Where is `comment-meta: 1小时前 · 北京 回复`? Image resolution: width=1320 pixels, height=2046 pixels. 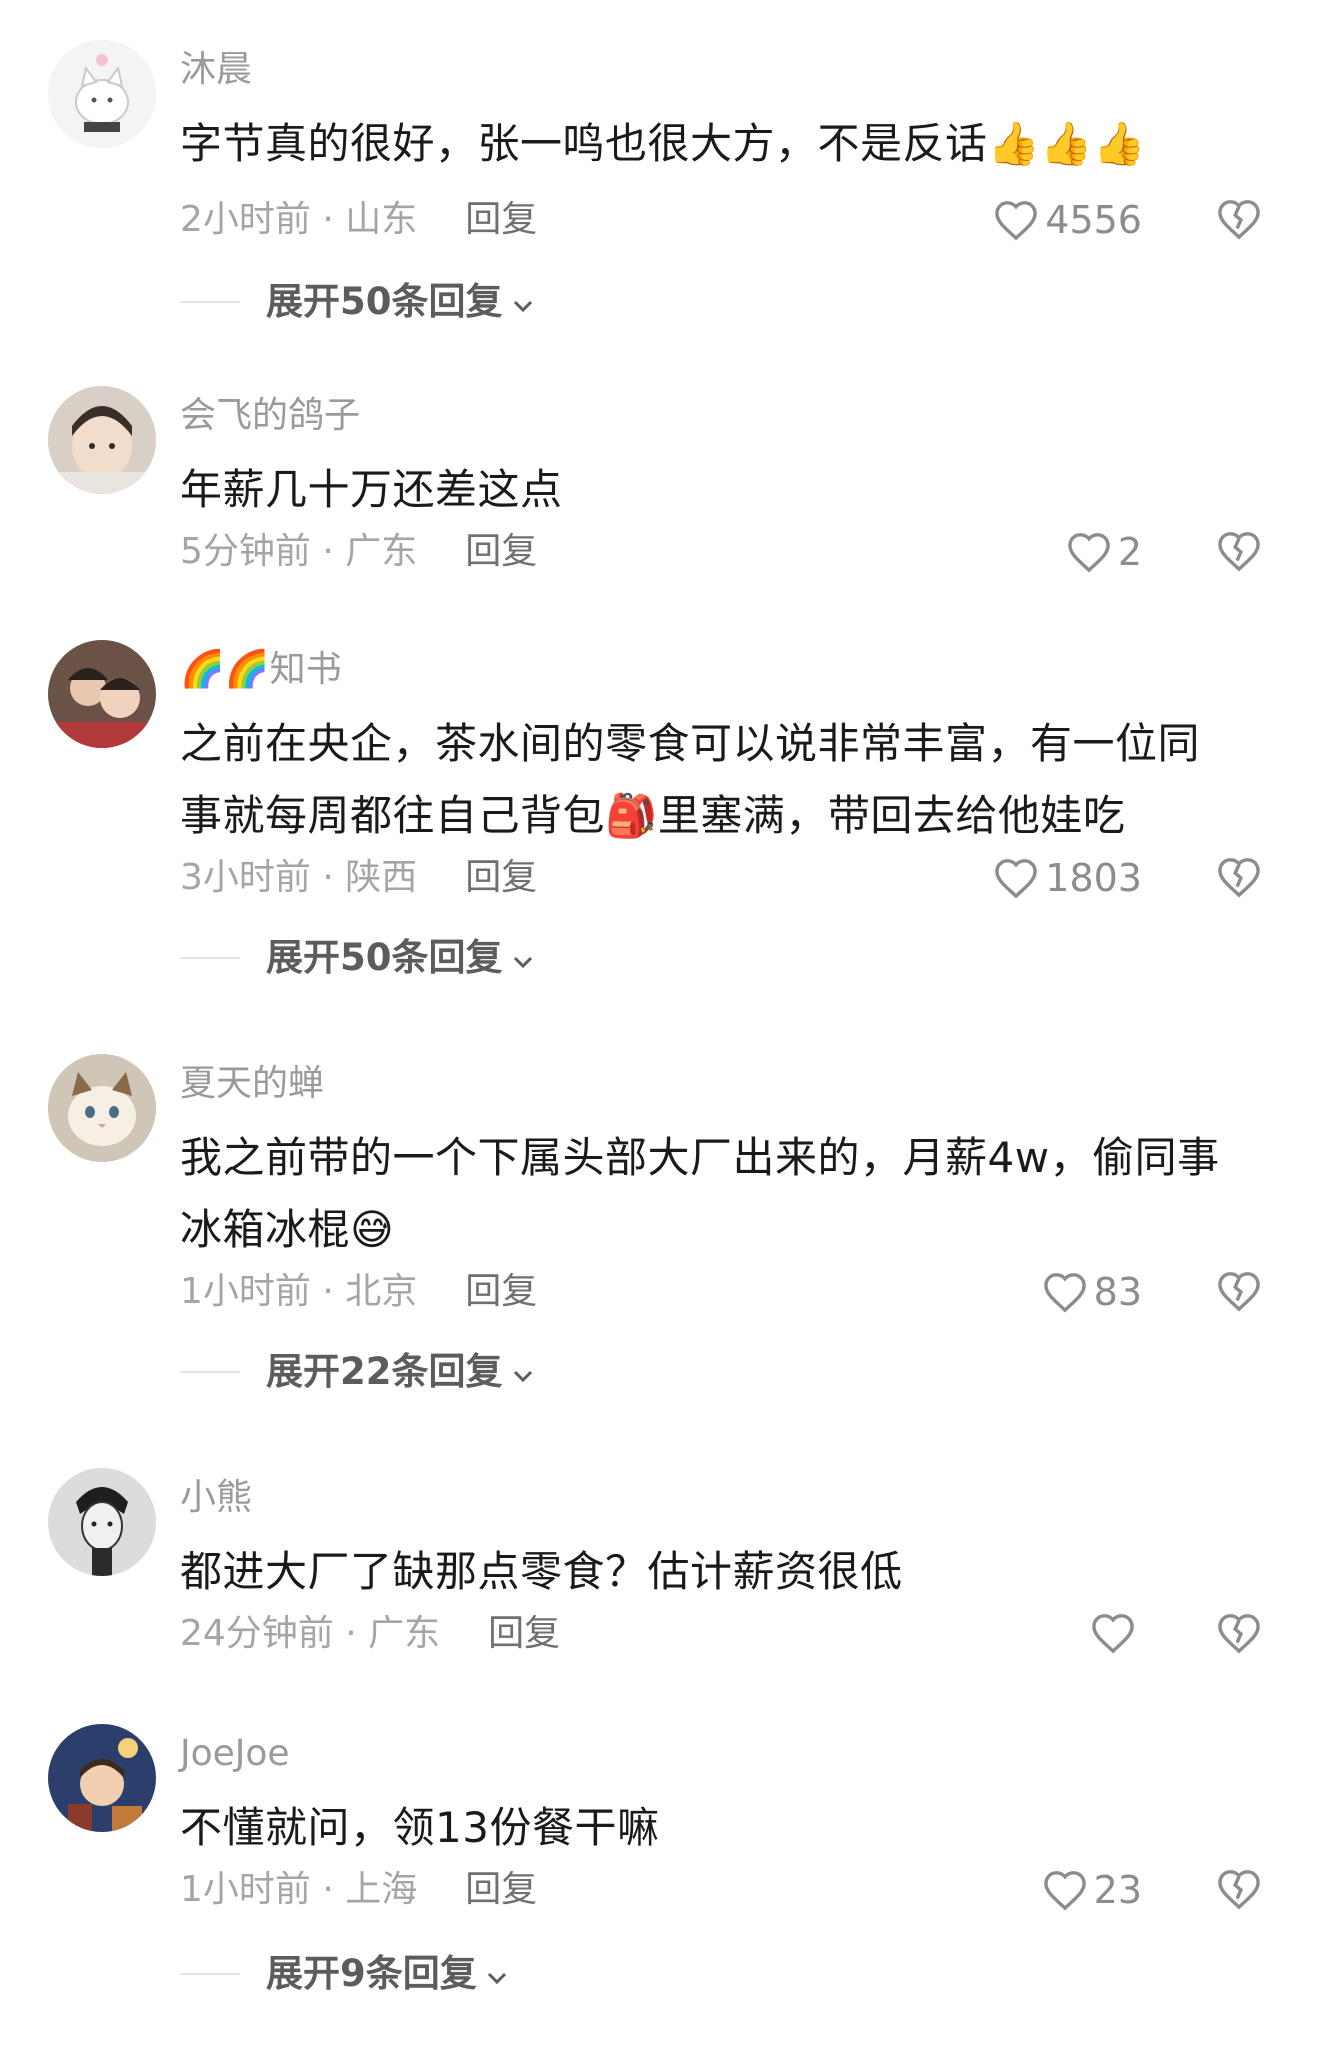
comment-meta: 1小时前 · 北京 回复 is located at coordinates (358, 1292).